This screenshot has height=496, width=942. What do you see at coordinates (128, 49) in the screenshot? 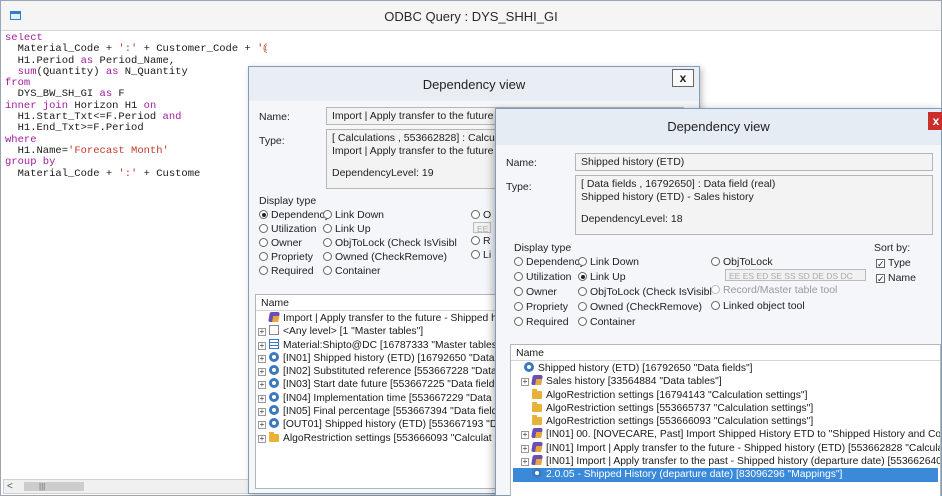
I see `sql-token: ':'` at bounding box center [128, 49].